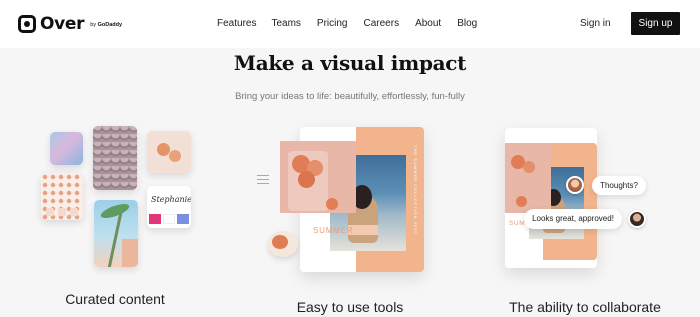 This screenshot has width=700, height=317. What do you see at coordinates (595, 23) in the screenshot?
I see `signin-link: Sign in` at bounding box center [595, 23].